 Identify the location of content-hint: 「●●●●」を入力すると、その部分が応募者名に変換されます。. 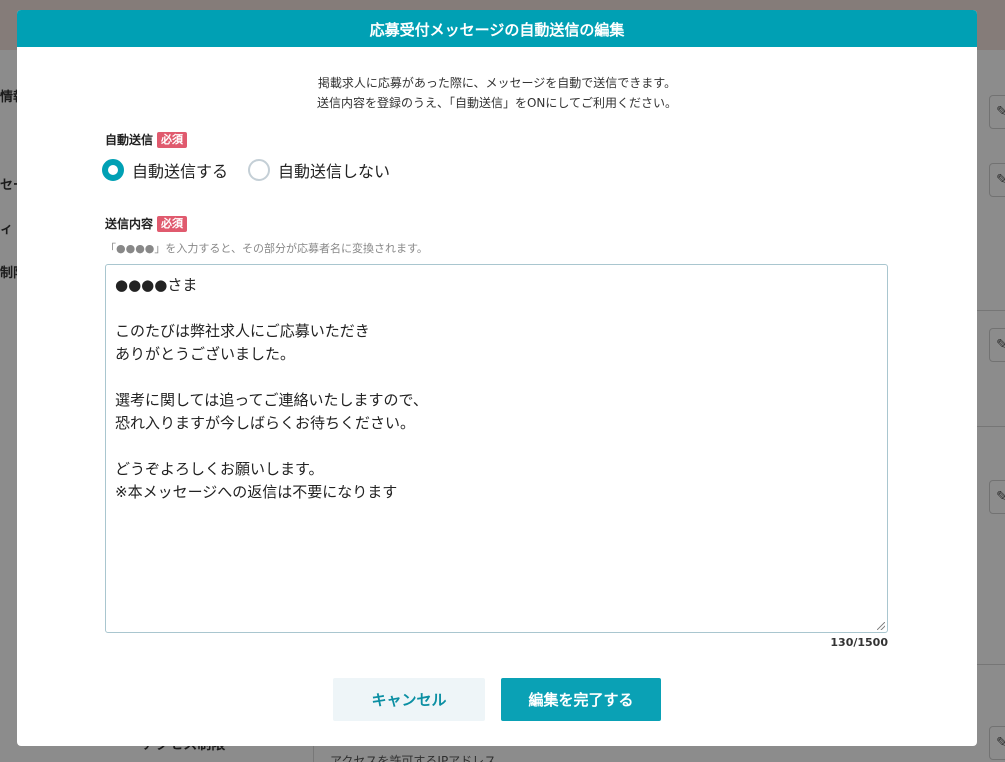
(266, 248).